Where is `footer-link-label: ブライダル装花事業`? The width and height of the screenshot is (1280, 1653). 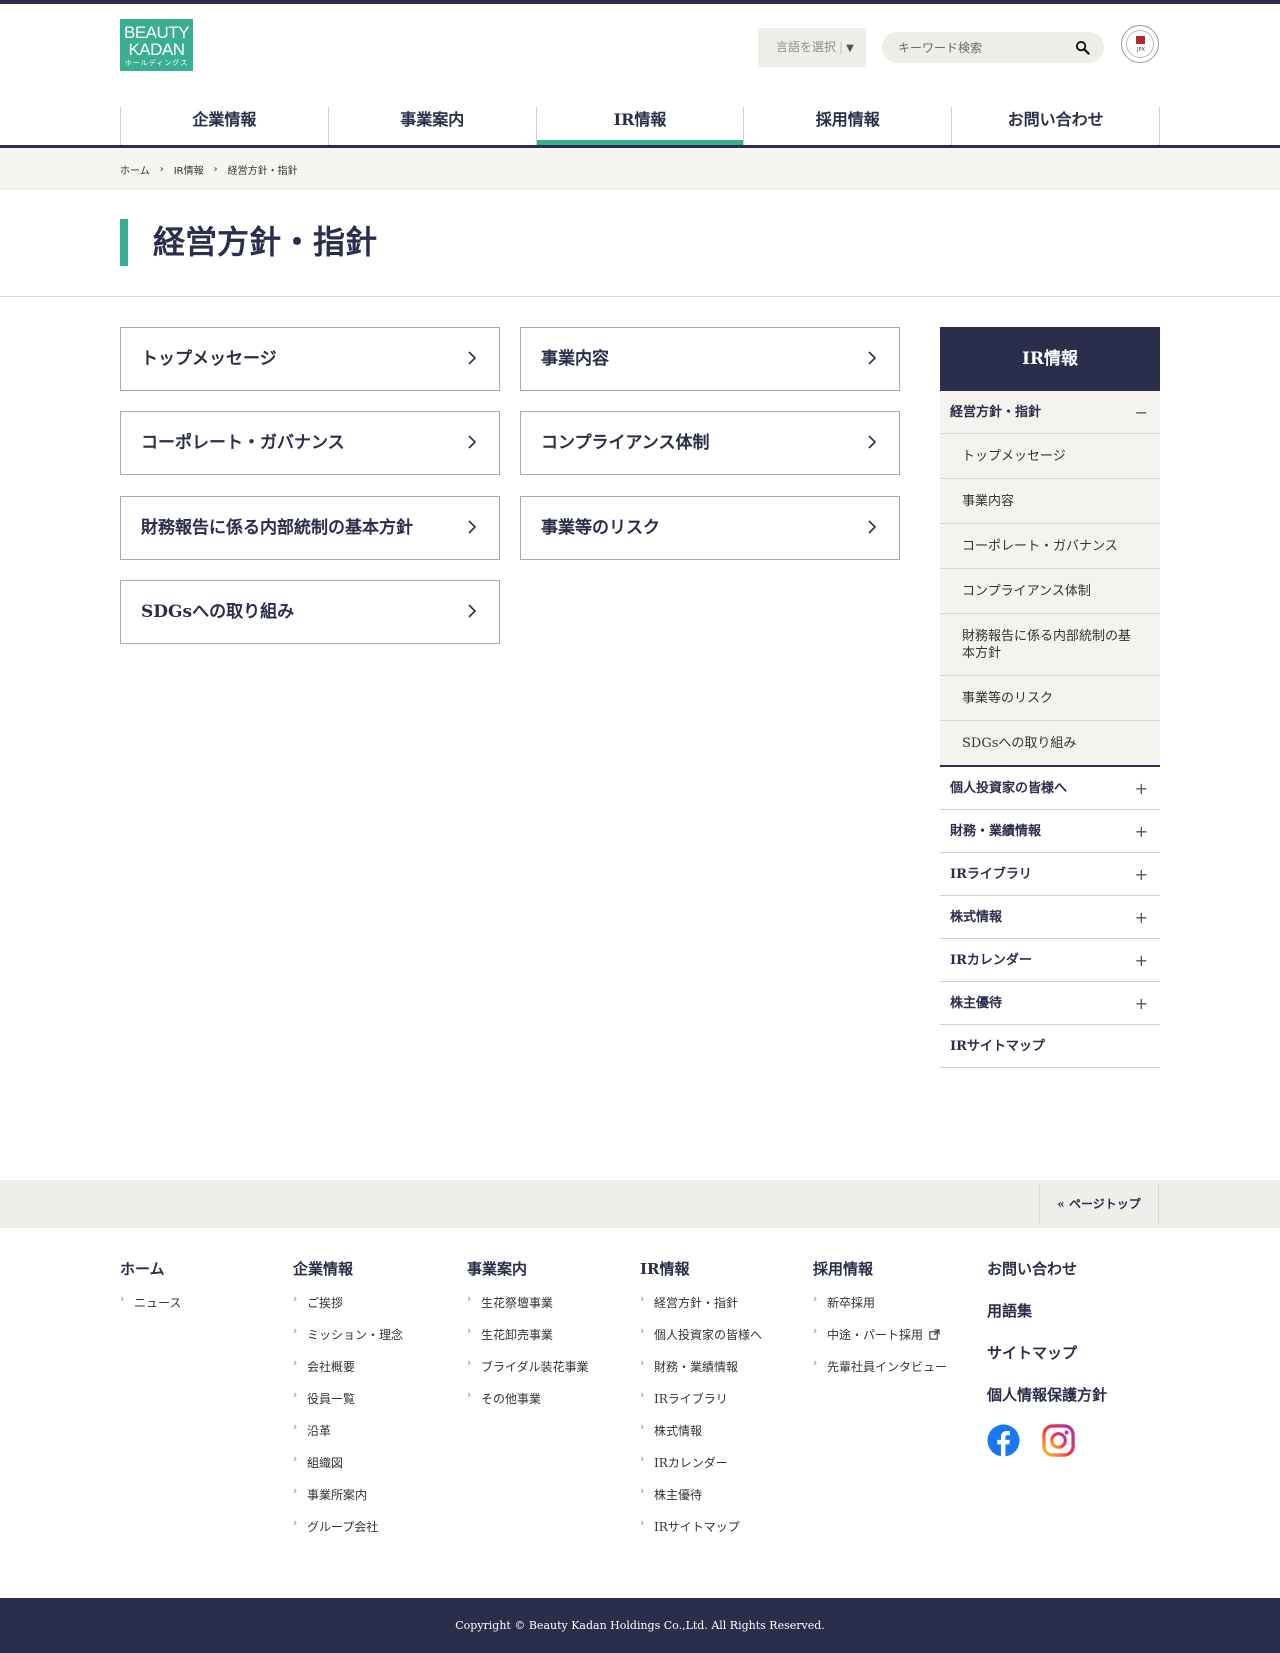 footer-link-label: ブライダル装花事業 is located at coordinates (535, 1367).